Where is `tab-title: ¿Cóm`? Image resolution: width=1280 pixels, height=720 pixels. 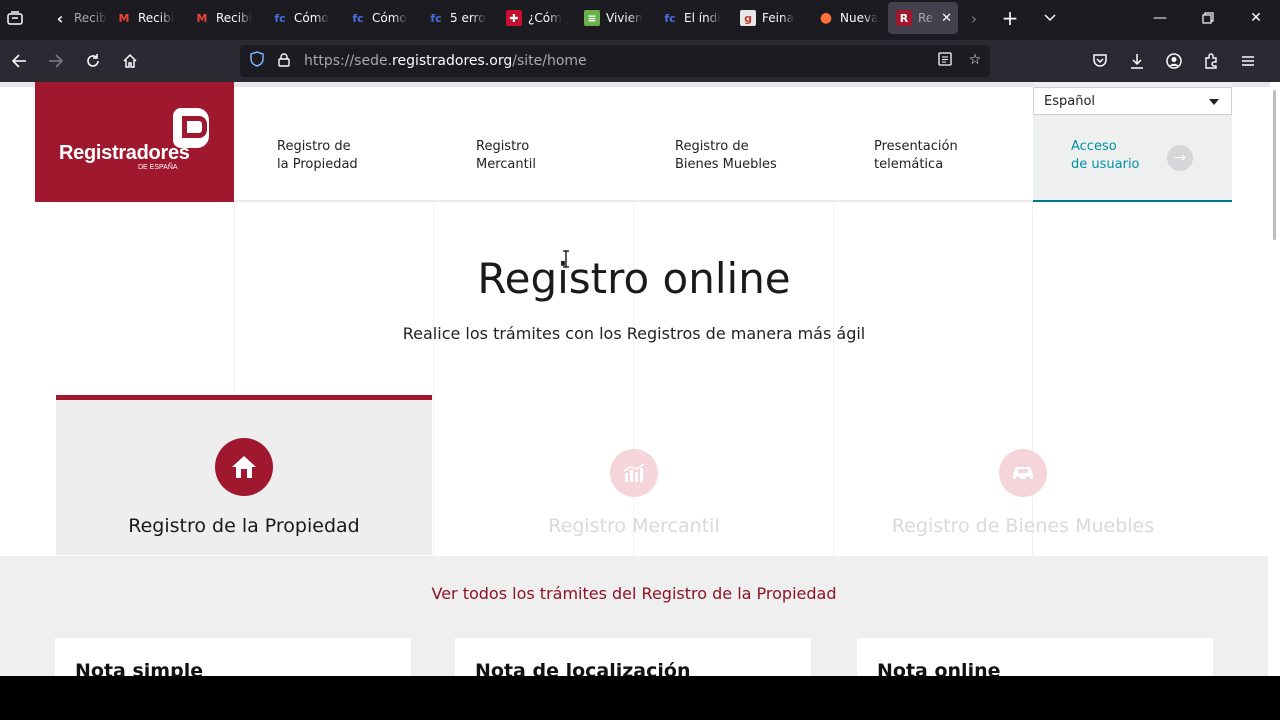 tab-title: ¿Cóm is located at coordinates (545, 18).